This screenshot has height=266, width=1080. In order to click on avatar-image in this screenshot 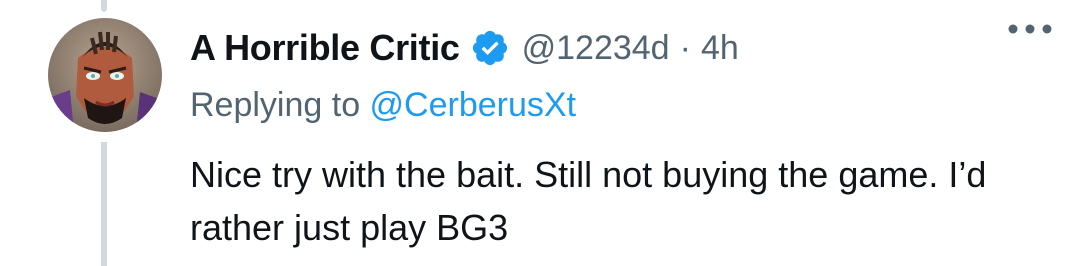, I will do `click(105, 75)`.